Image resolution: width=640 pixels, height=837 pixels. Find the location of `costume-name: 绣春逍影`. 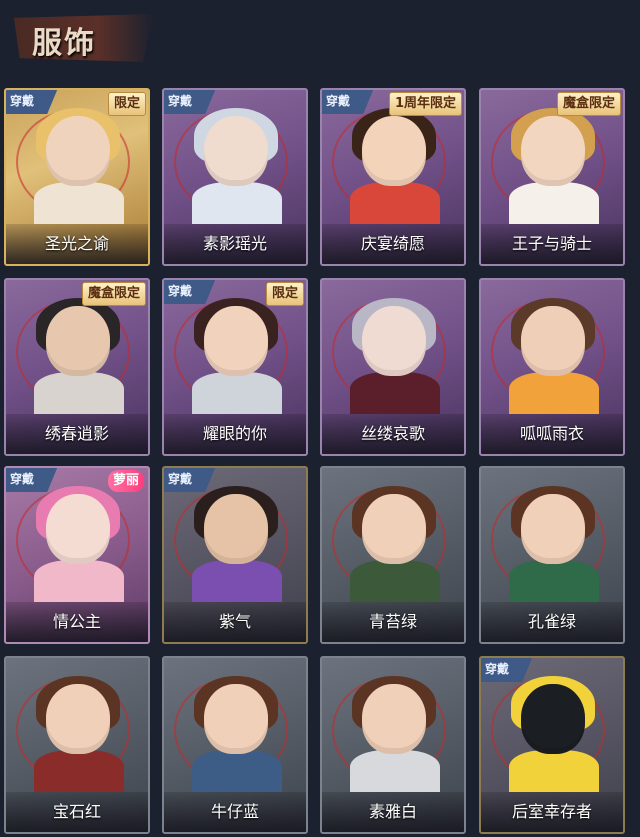

costume-name: 绣春逍影 is located at coordinates (76, 433).